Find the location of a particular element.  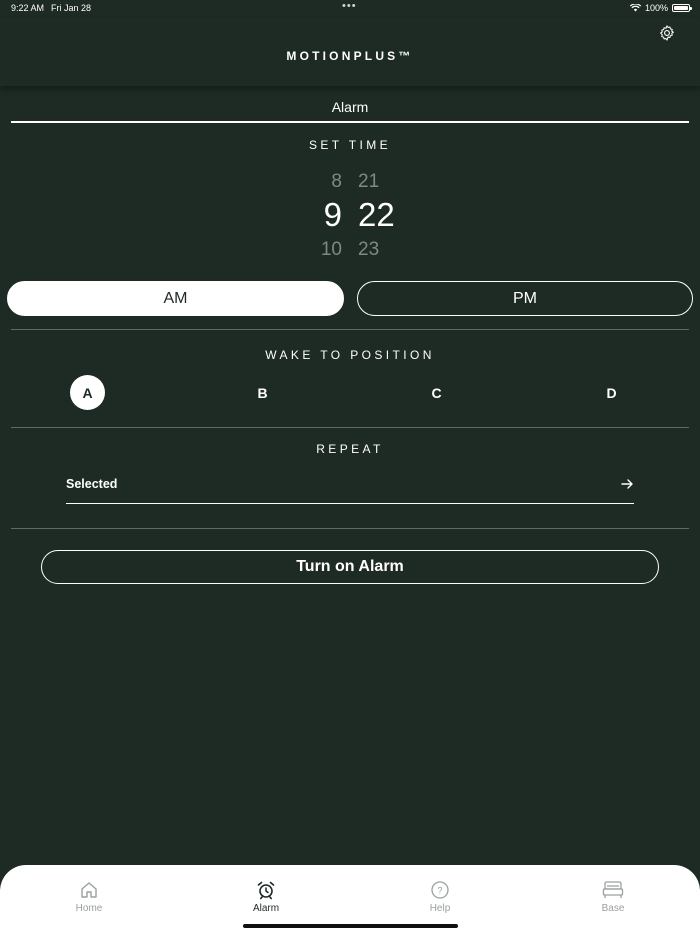

help-icon: ? is located at coordinates (440, 890).